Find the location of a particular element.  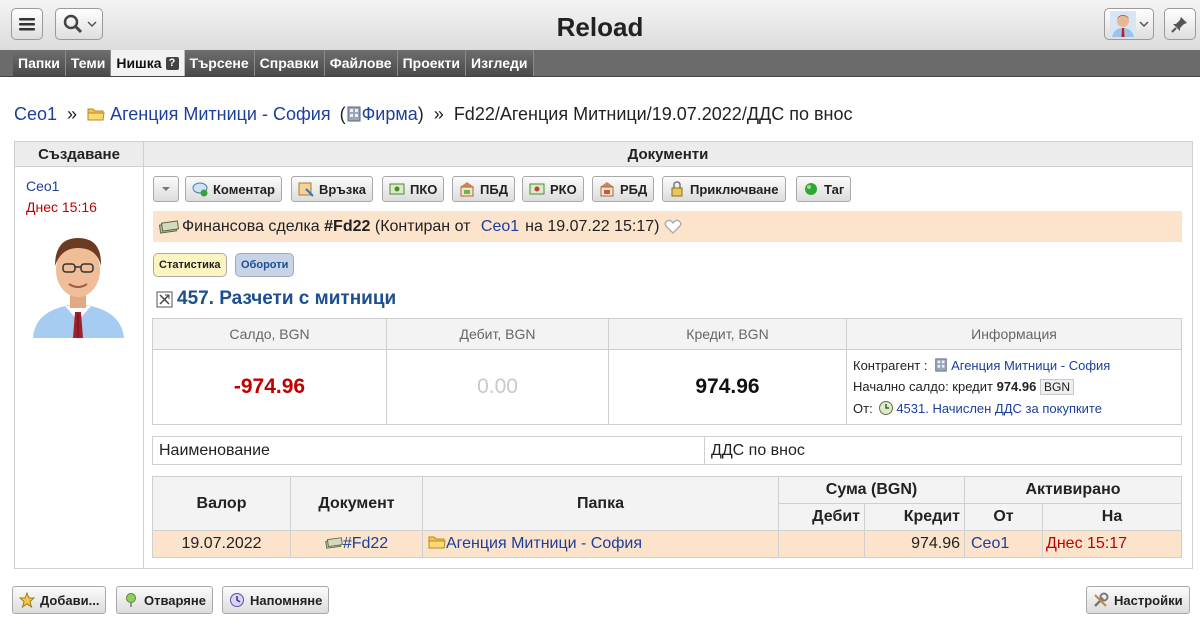

heart-icon is located at coordinates (673, 227).